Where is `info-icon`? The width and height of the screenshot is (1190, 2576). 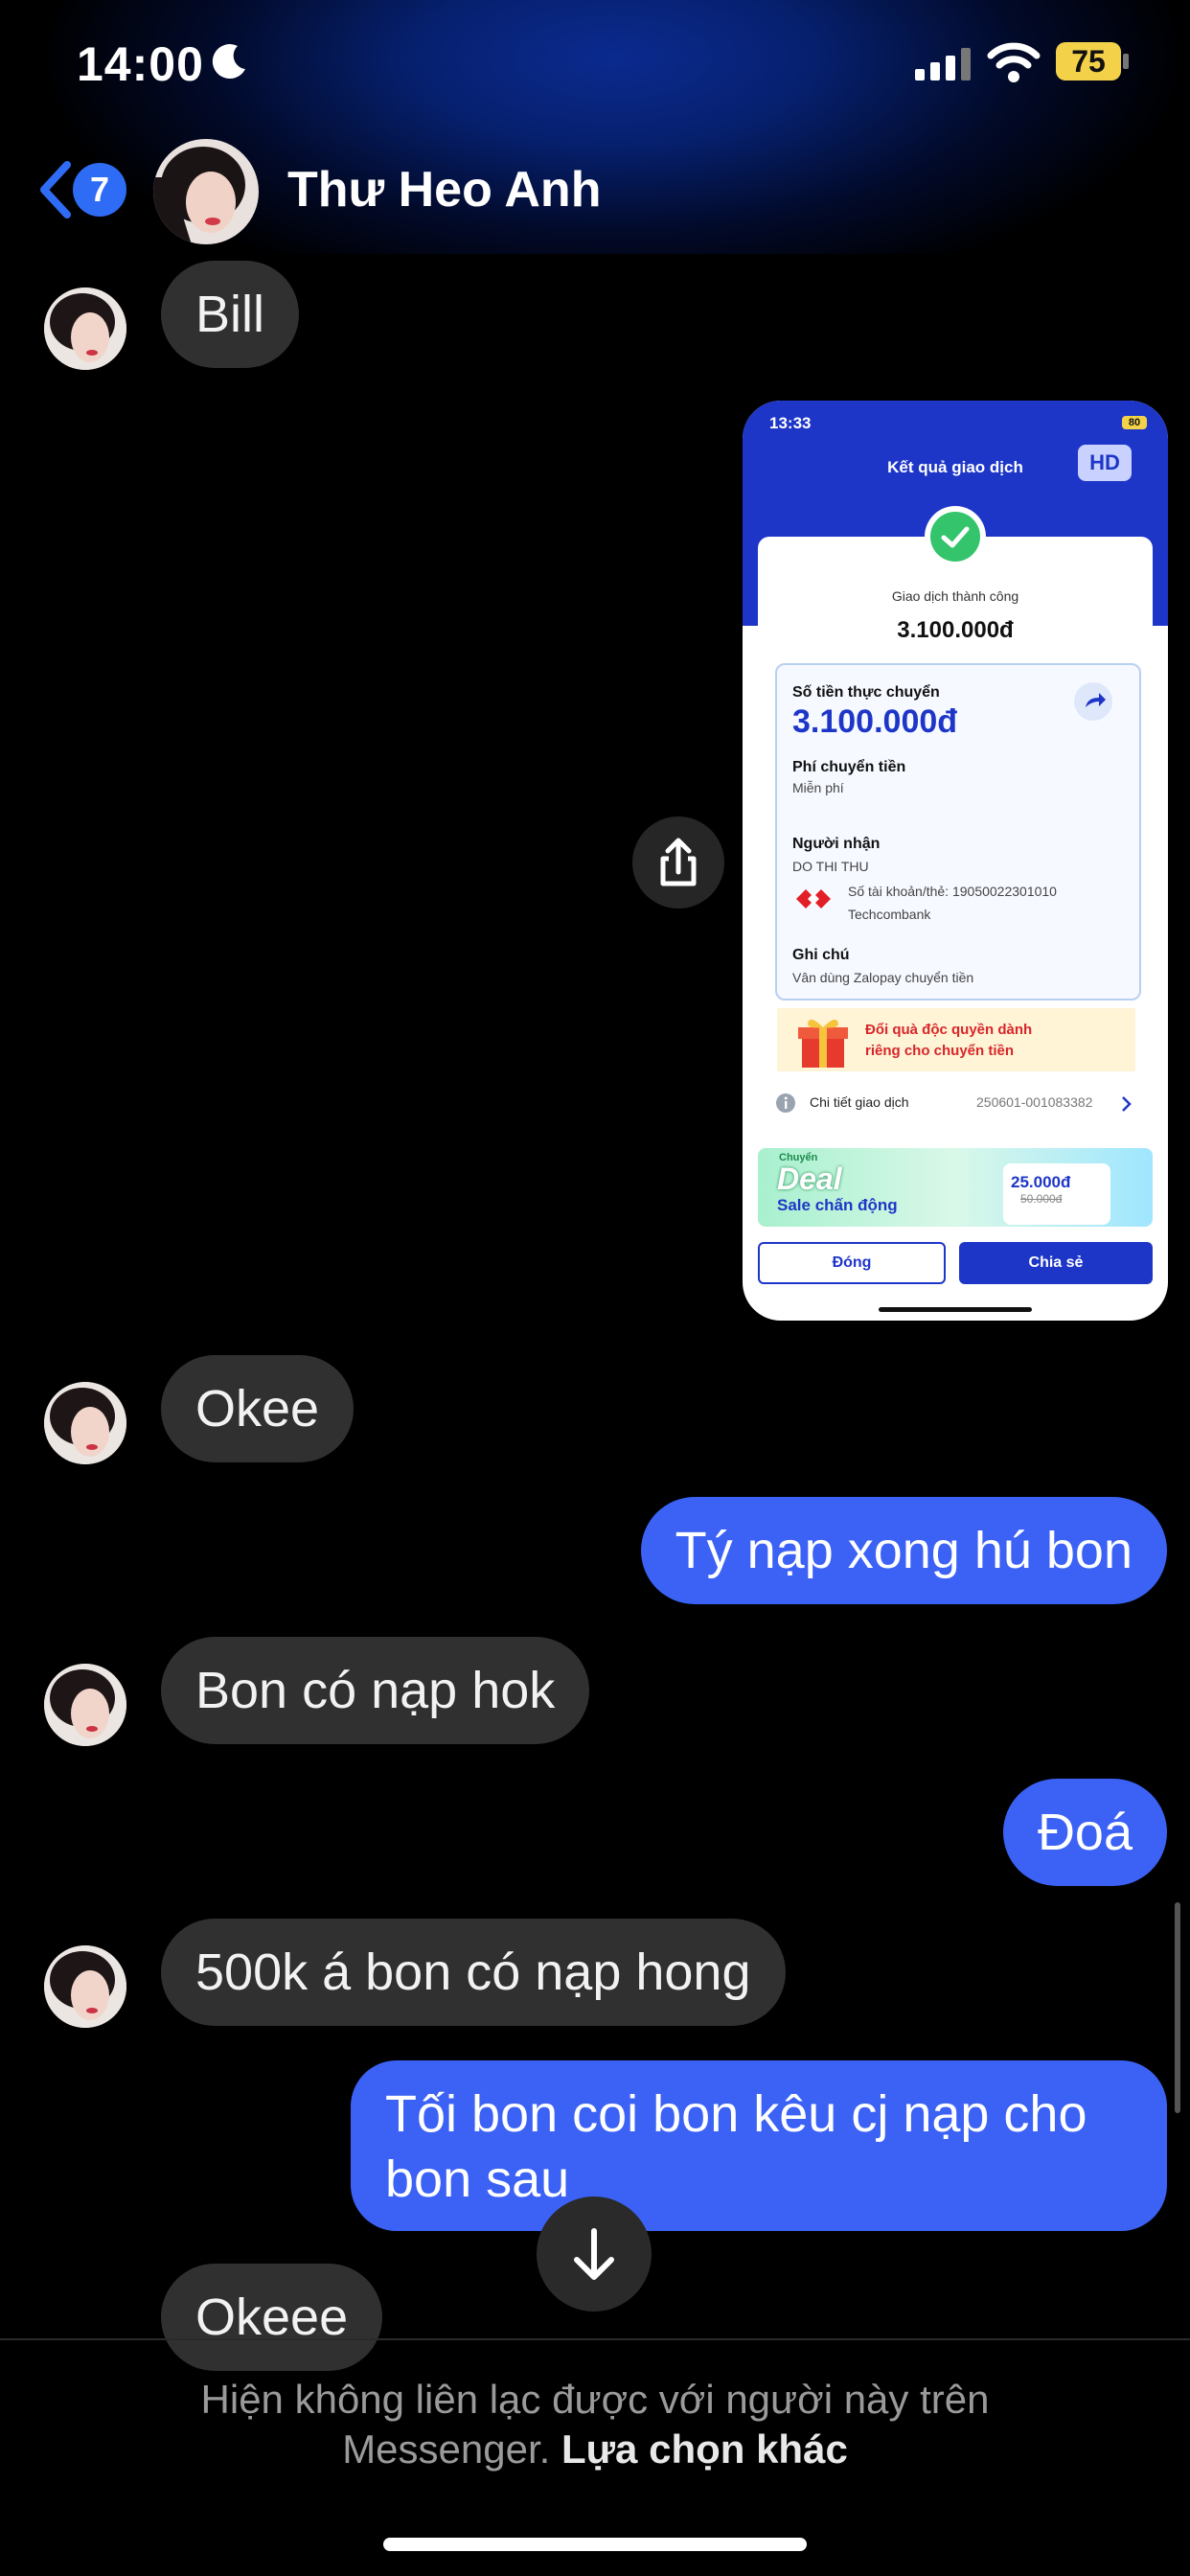 info-icon is located at coordinates (786, 1103).